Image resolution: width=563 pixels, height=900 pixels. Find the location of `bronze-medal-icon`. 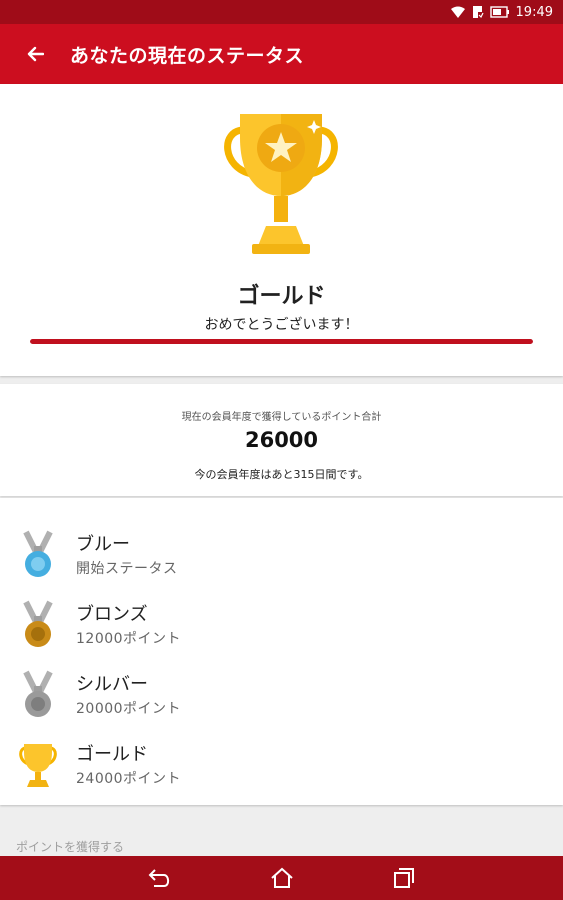

bronze-medal-icon is located at coordinates (38, 623).